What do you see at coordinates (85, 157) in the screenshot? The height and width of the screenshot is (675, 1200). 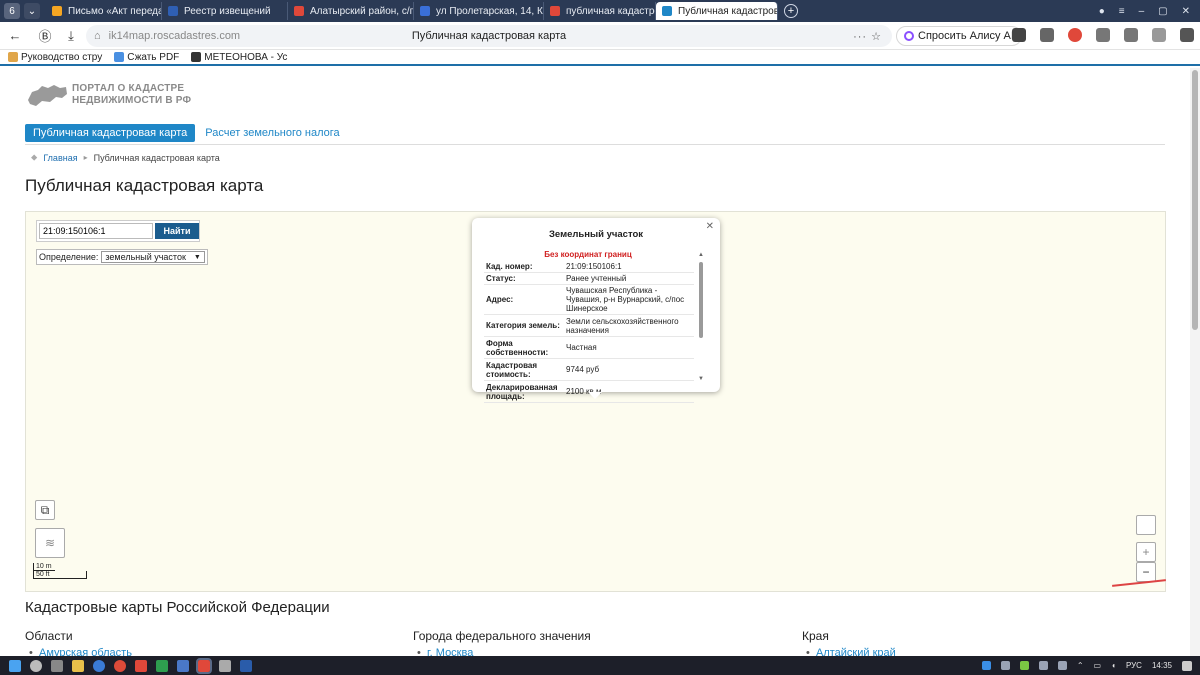 I see `chevron-right-icon: ▸` at bounding box center [85, 157].